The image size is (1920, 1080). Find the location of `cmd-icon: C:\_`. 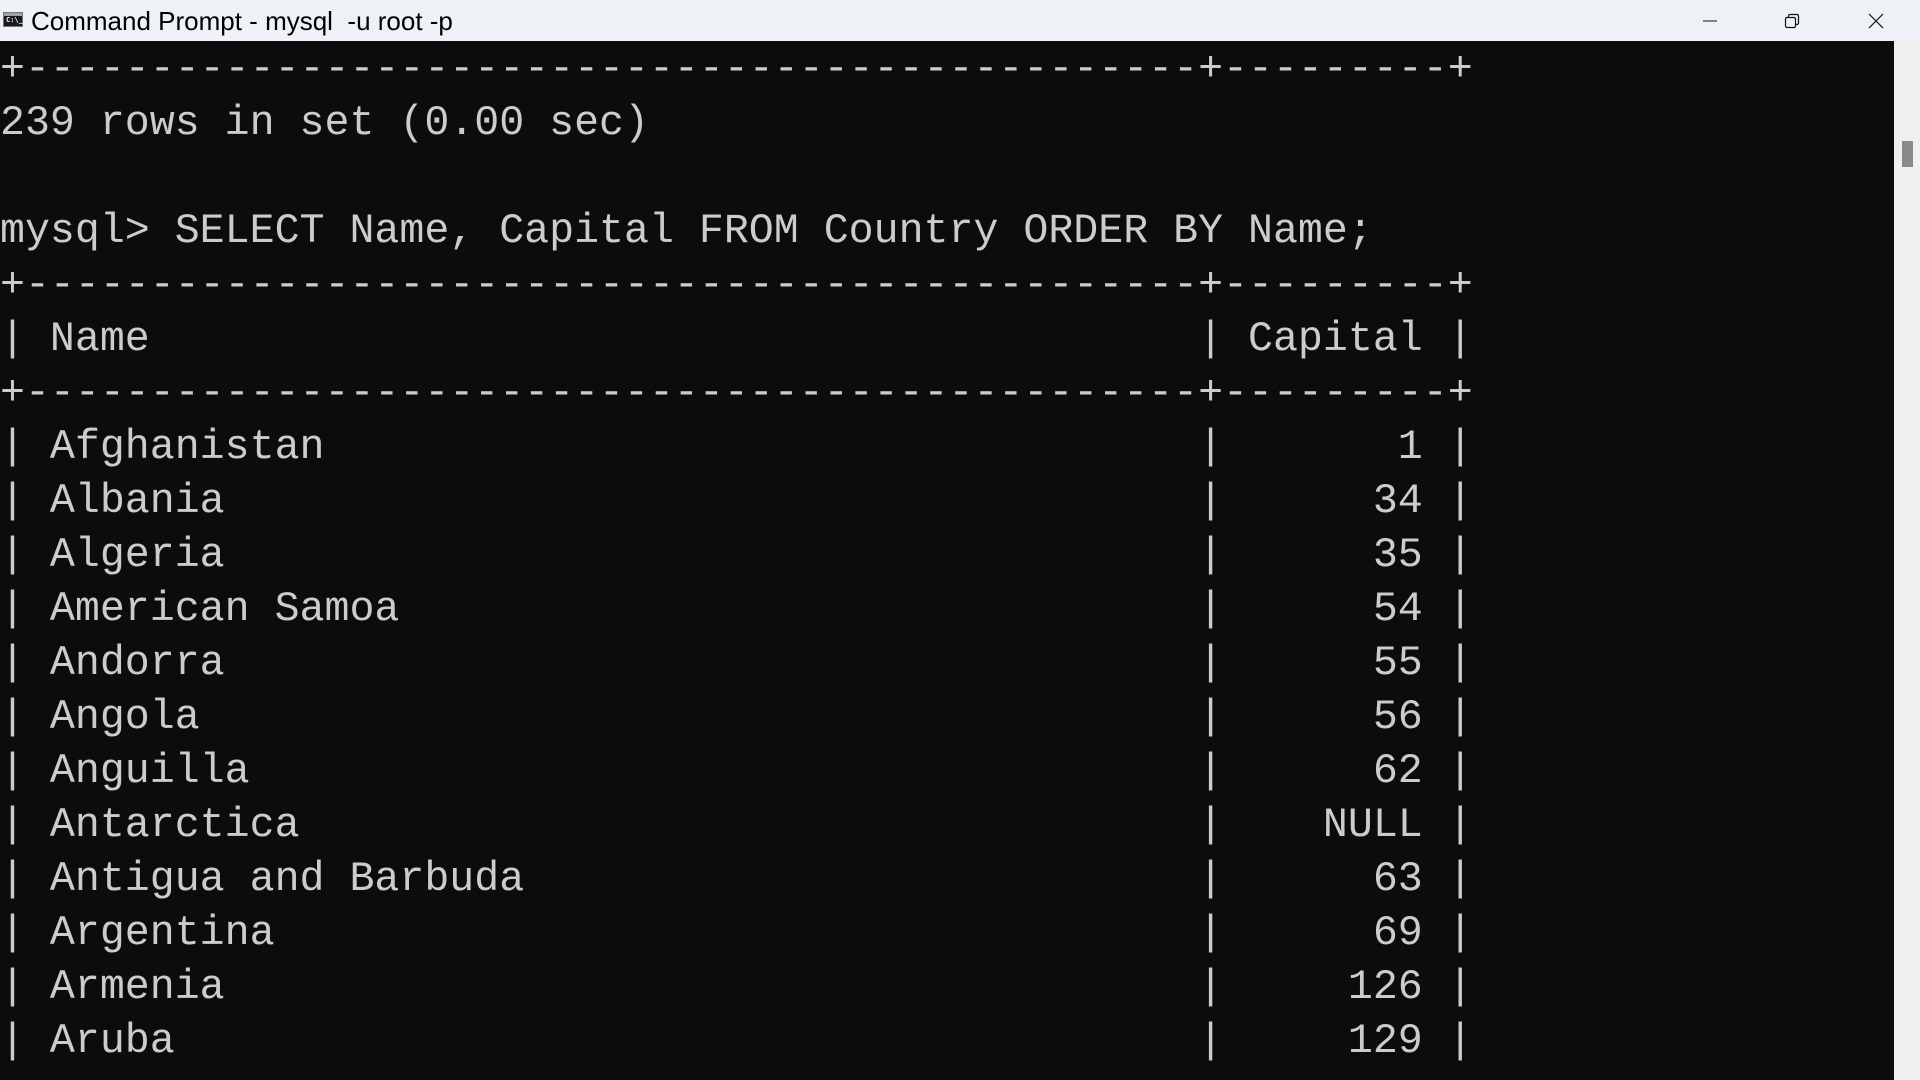

cmd-icon: C:\_ is located at coordinates (13, 19).